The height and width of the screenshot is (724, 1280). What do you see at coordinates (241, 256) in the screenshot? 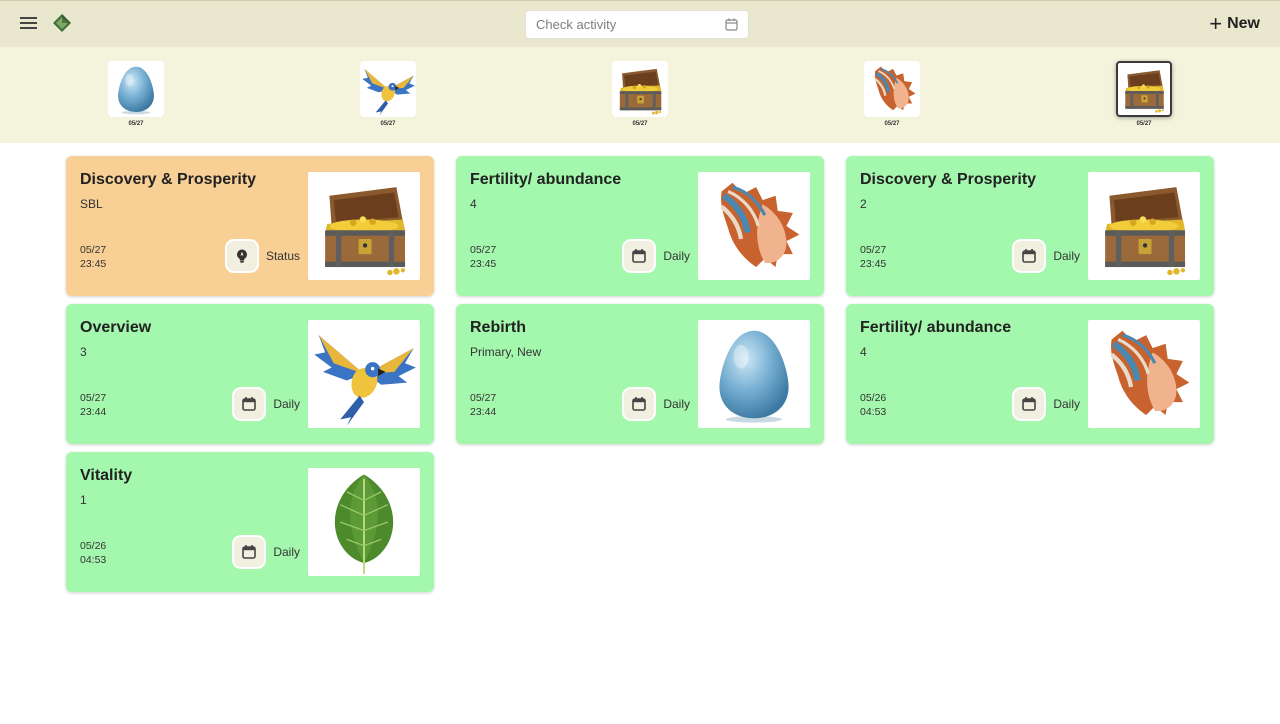
I see `lightbulb-icon` at bounding box center [241, 256].